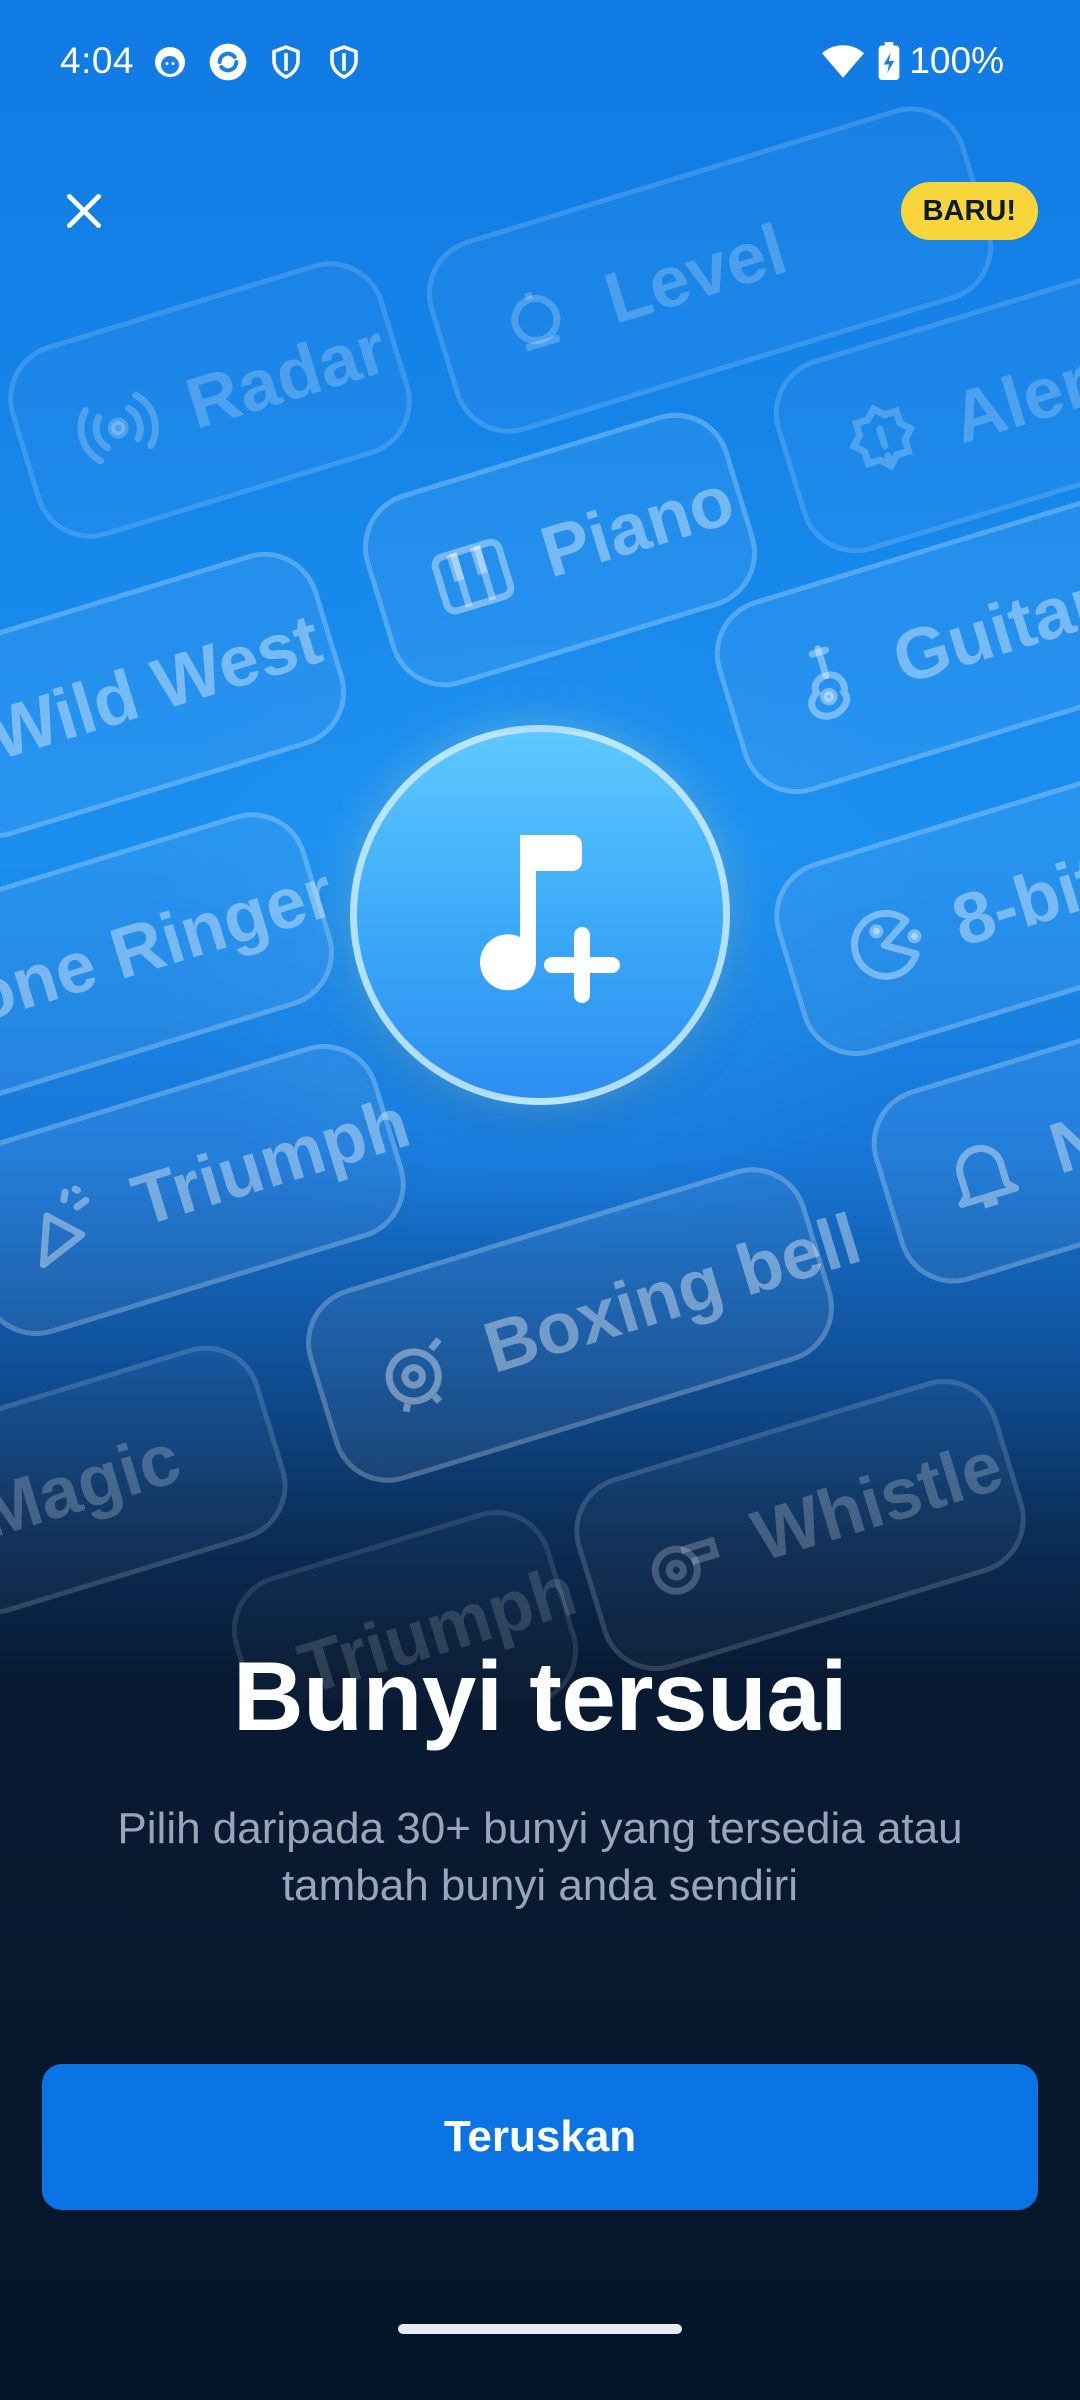 This screenshot has height=2400, width=1080. Describe the element at coordinates (685, 1565) in the screenshot. I see `whistle-icon` at that location.